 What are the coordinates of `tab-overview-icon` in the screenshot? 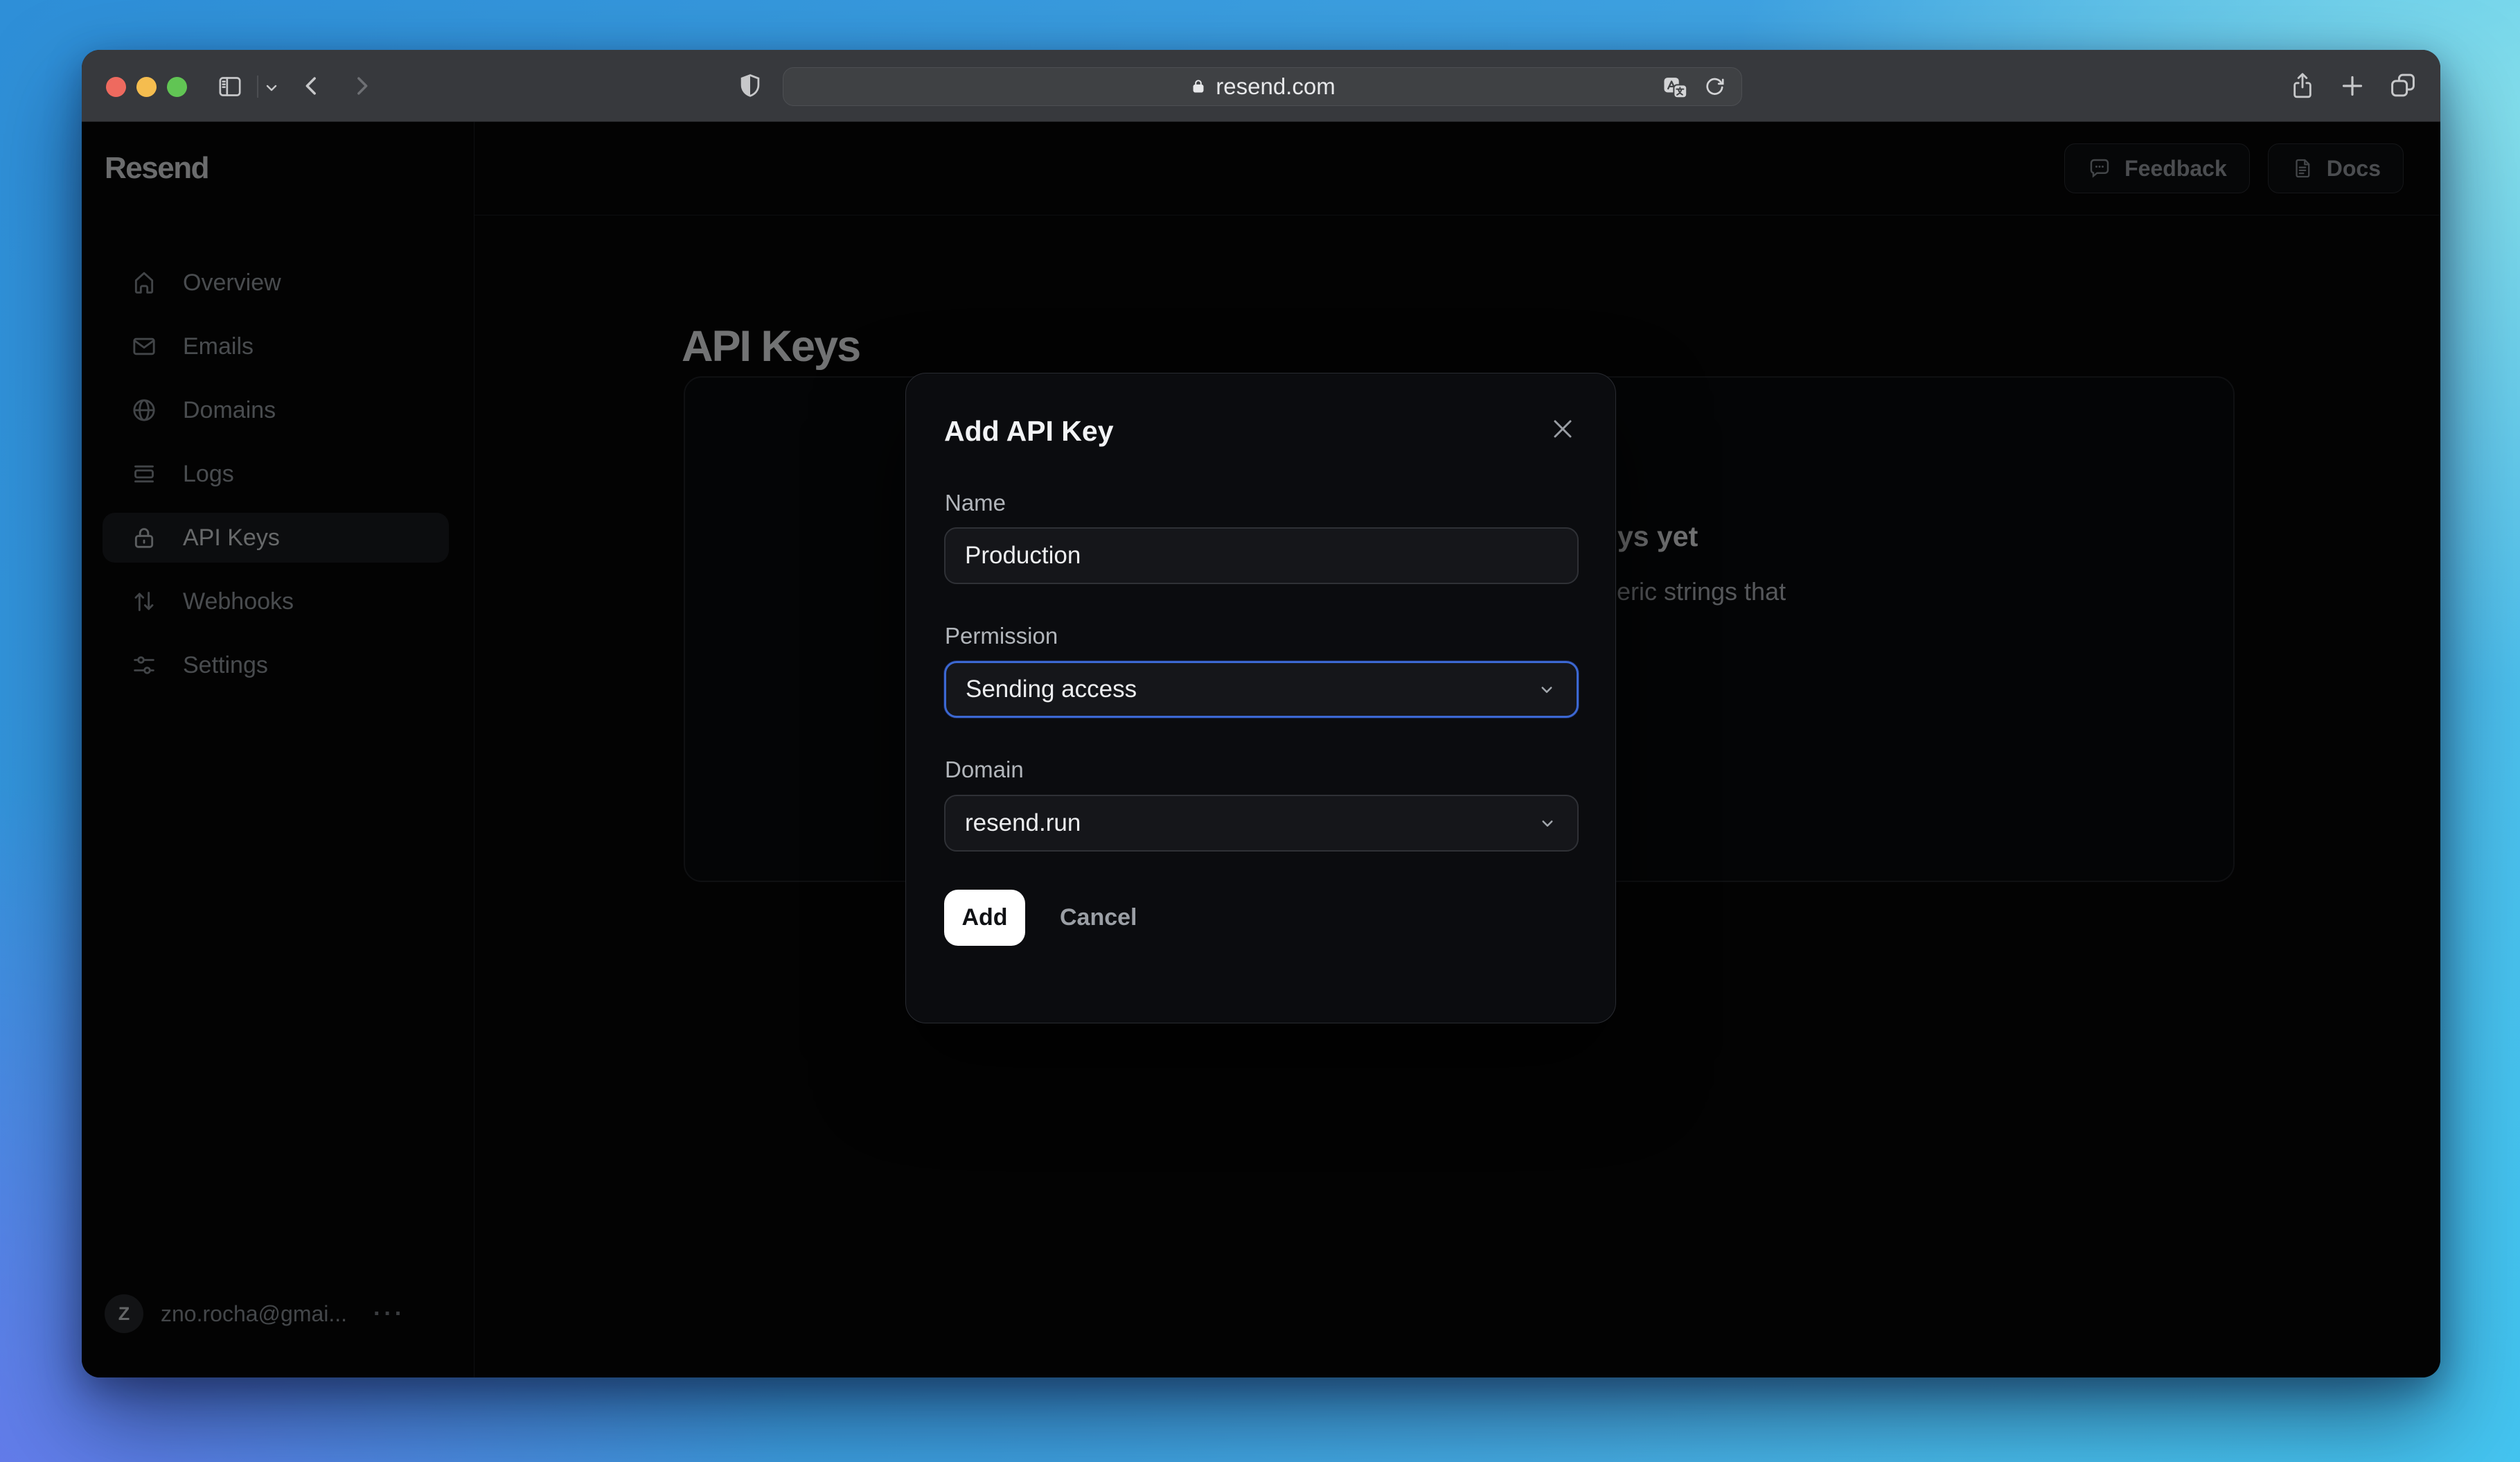 It's located at (2402, 85).